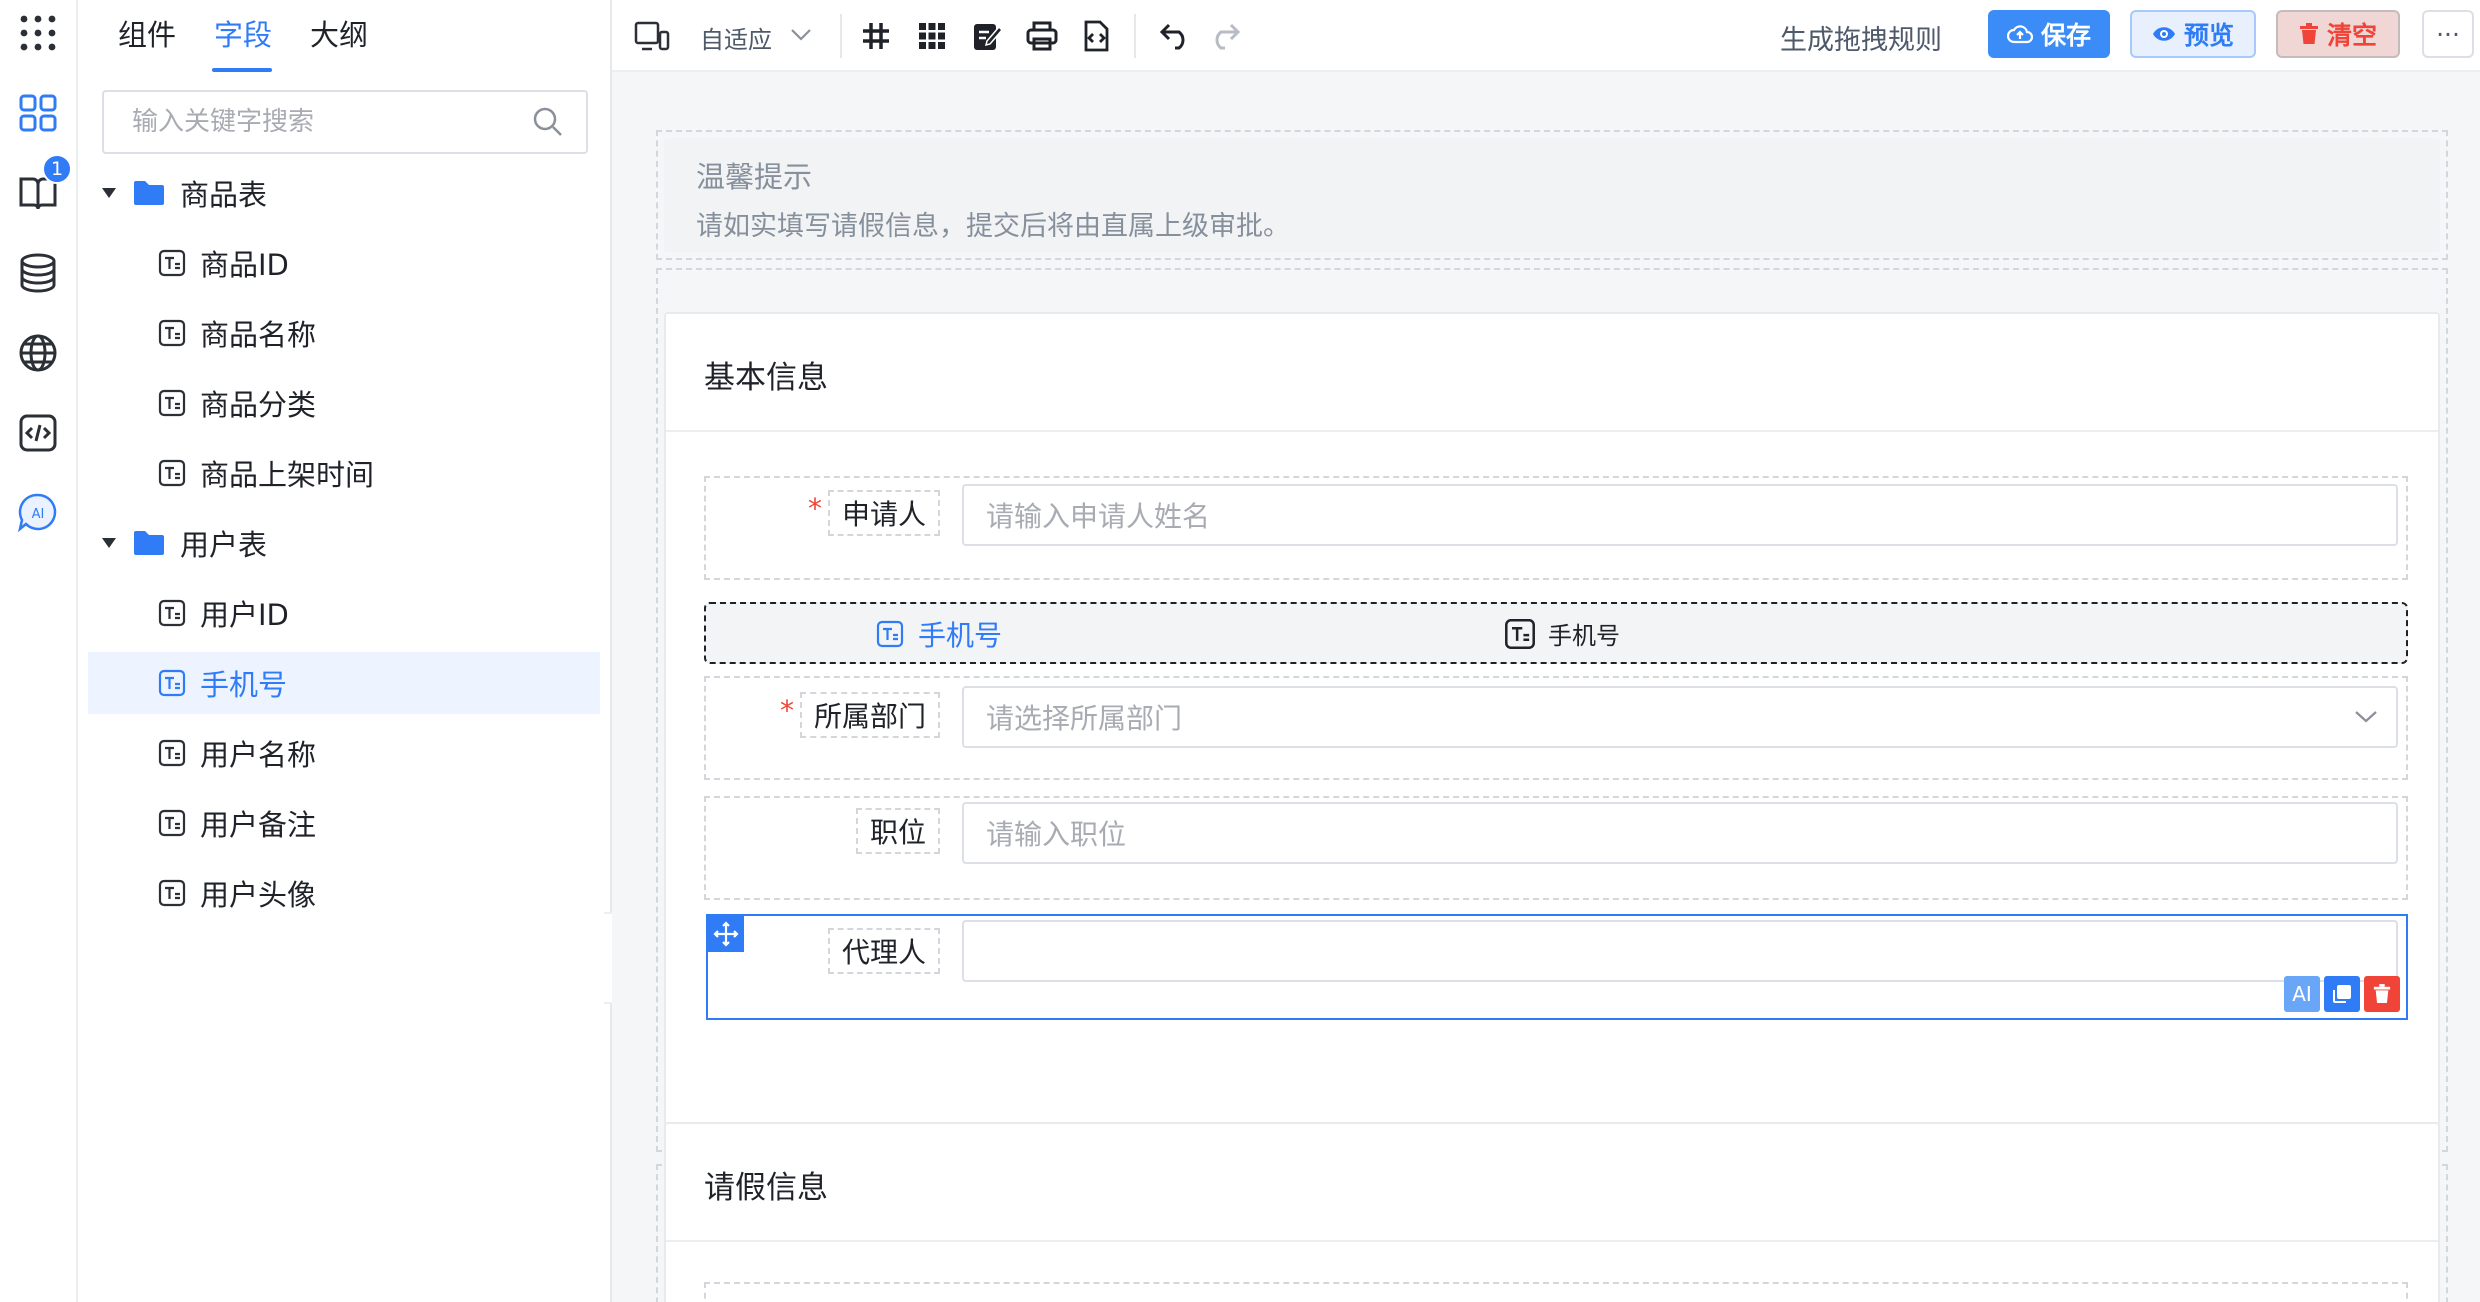 This screenshot has width=2480, height=1302. Describe the element at coordinates (1680, 717) in the screenshot. I see `department-select: 请选择所属部门` at that location.